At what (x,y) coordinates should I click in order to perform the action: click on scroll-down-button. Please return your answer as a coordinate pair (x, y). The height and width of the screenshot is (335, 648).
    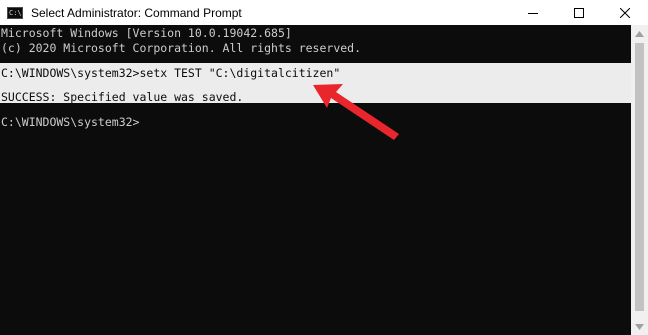
    Looking at the image, I should click on (639, 326).